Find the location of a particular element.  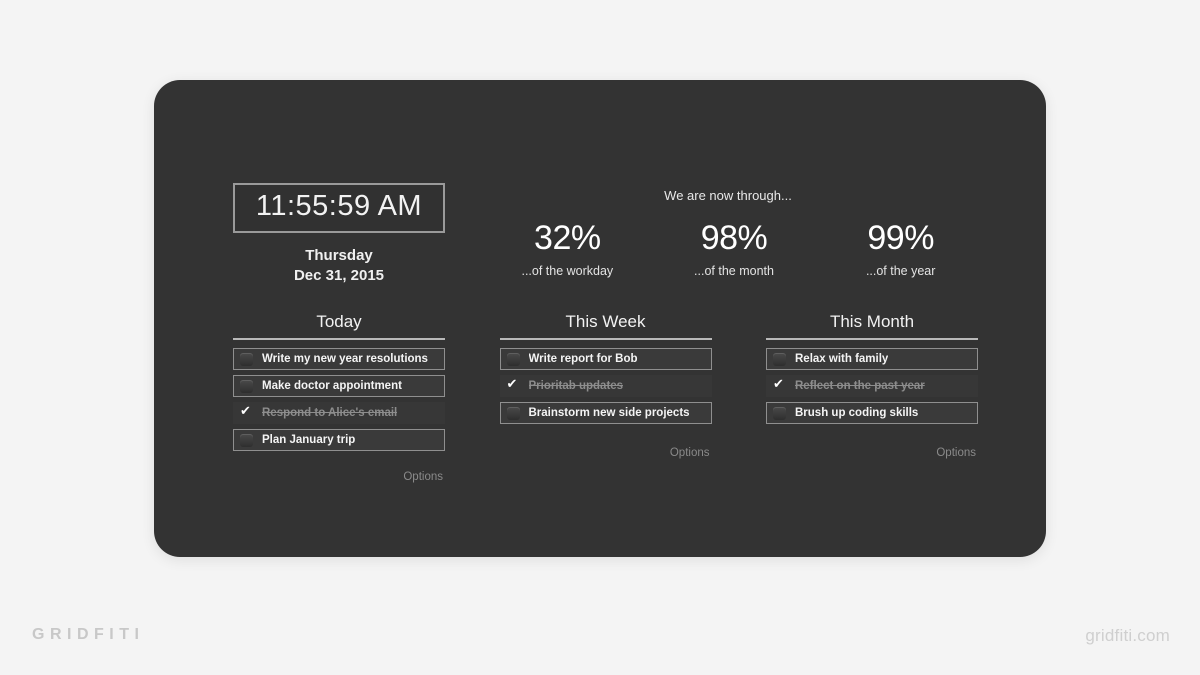

task-label: Brainstorm new side projects is located at coordinates (609, 413).